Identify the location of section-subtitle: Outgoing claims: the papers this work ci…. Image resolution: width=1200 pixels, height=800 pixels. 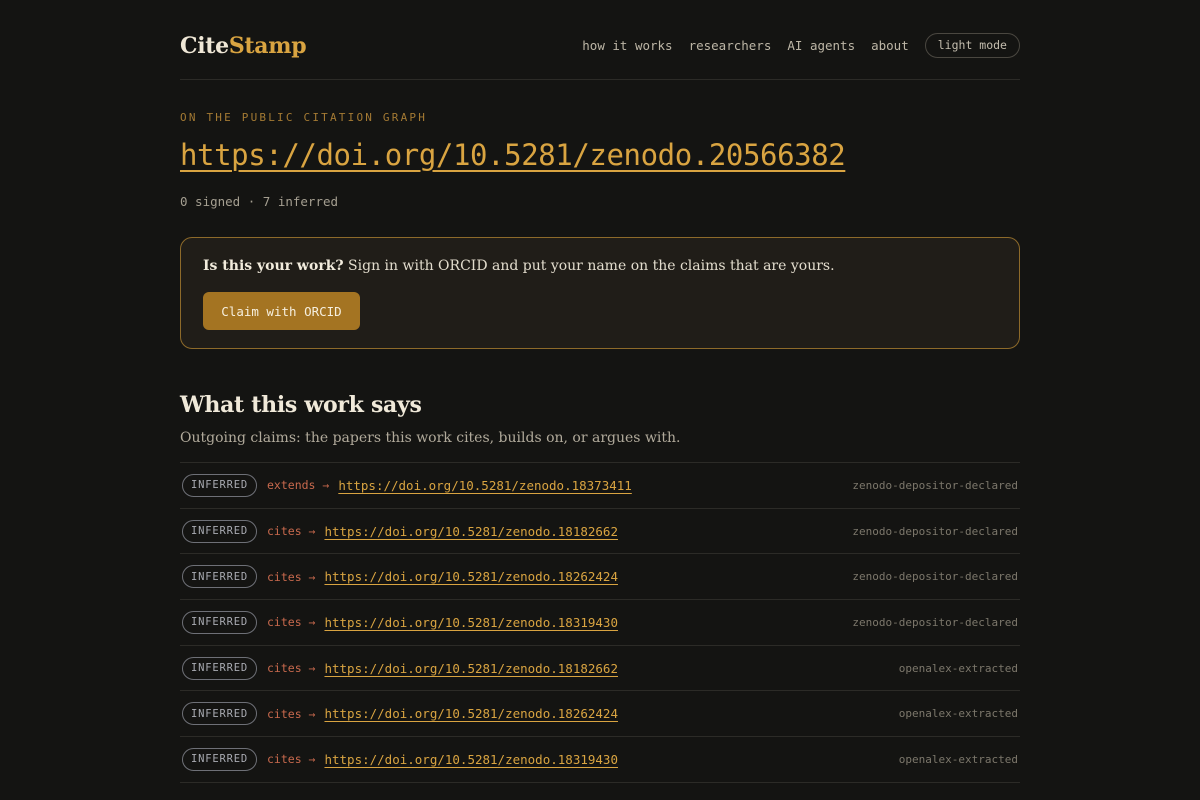
(430, 438).